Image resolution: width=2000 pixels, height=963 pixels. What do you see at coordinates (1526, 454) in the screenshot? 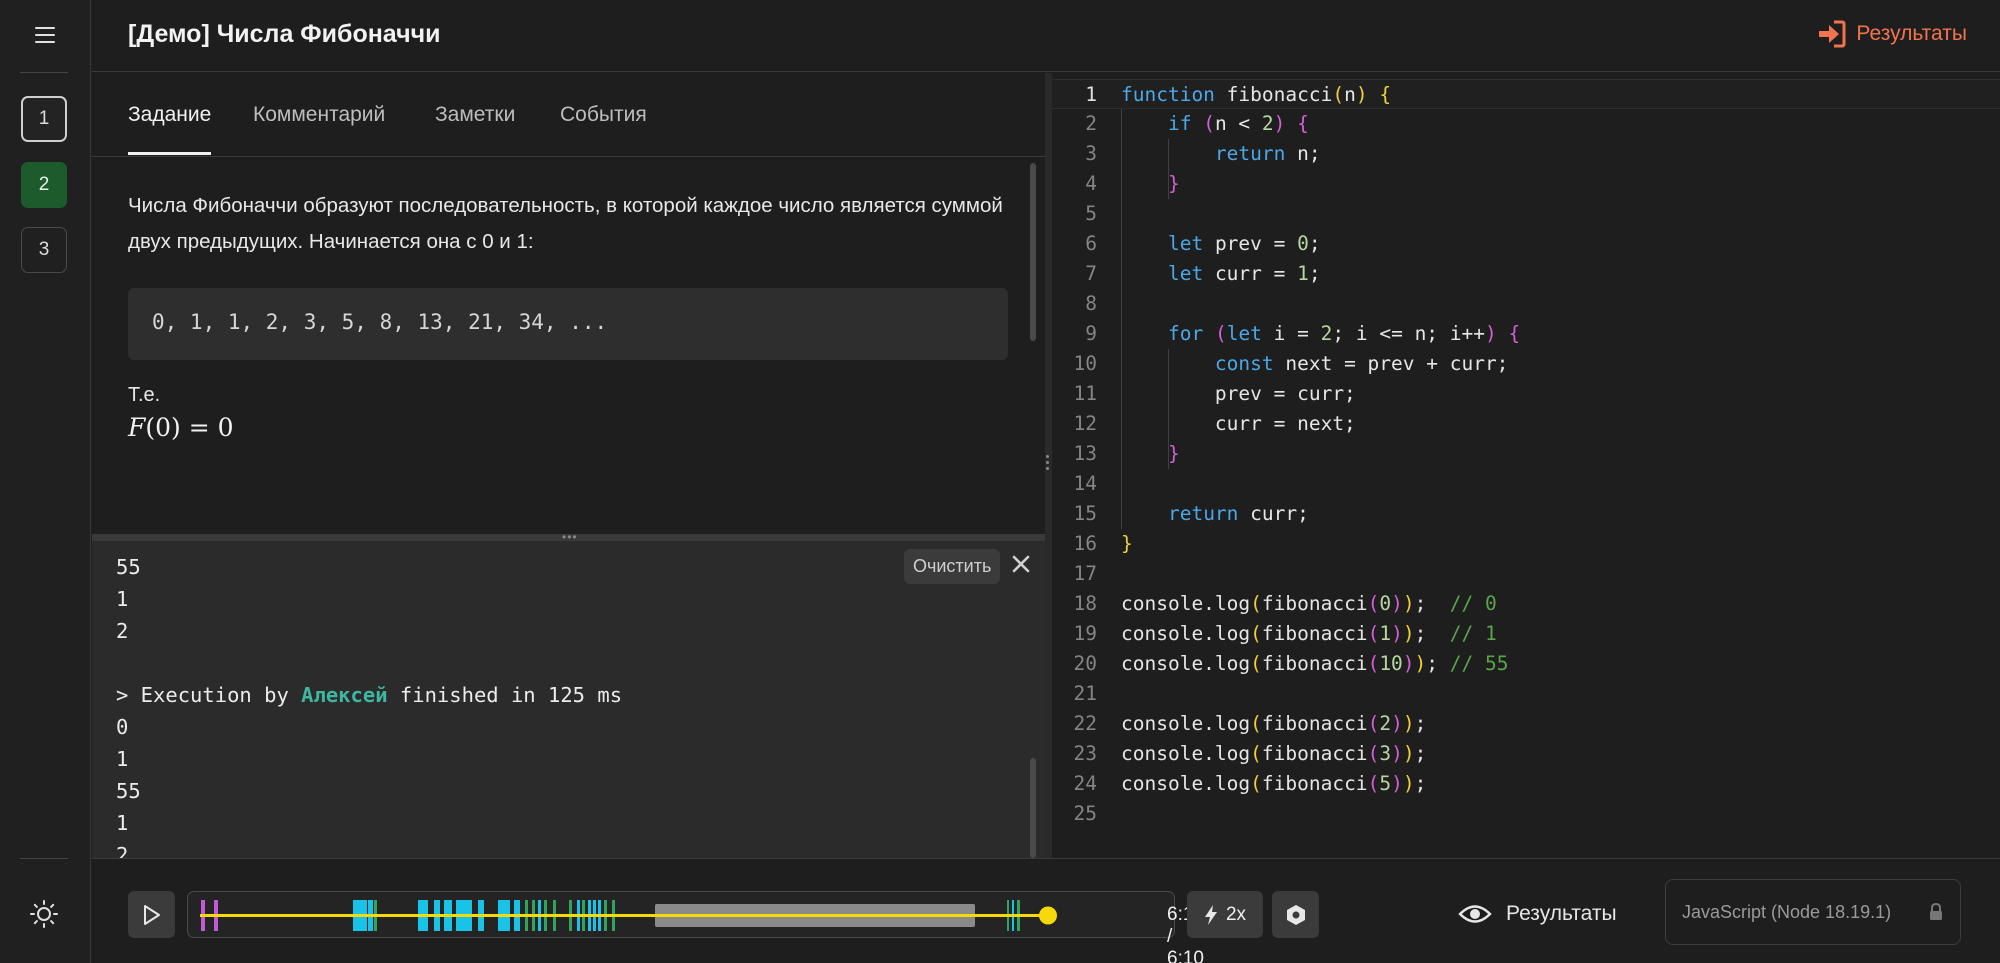
I see `code-line: 13 }` at bounding box center [1526, 454].